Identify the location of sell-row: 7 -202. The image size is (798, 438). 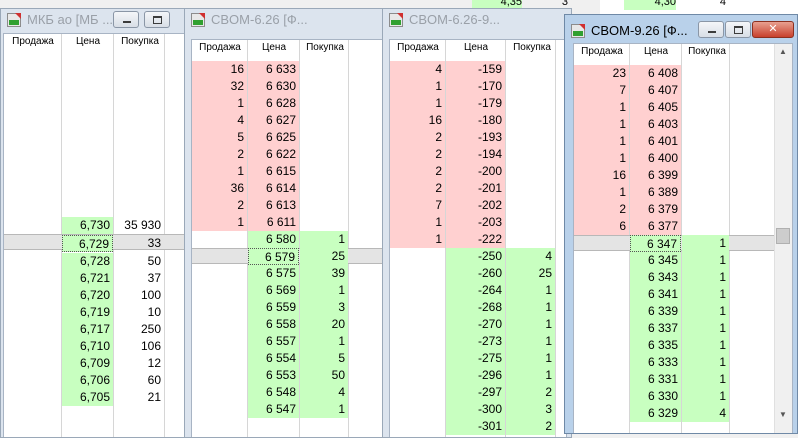
(478, 205).